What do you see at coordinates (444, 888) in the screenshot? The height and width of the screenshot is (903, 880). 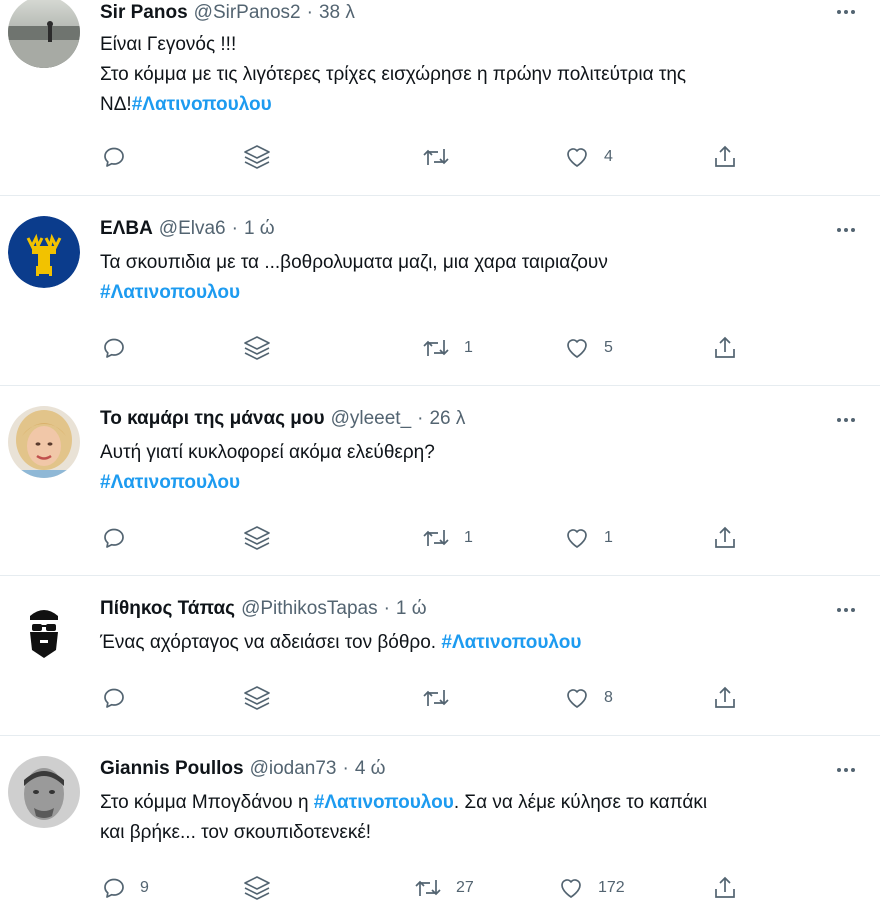 I see `retweet-button: 27` at bounding box center [444, 888].